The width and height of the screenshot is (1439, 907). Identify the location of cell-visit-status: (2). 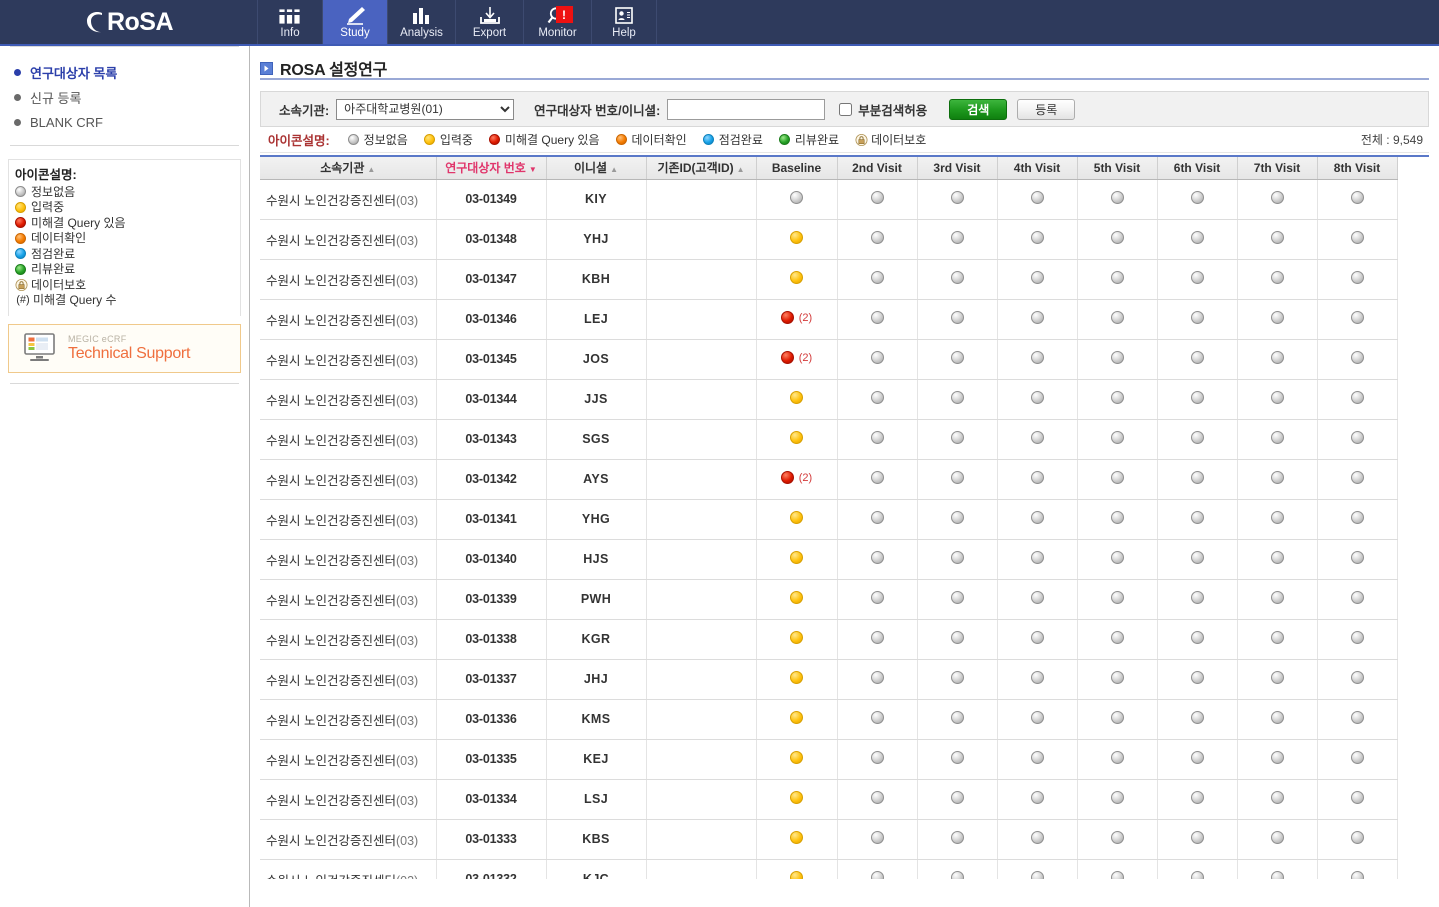
(797, 319).